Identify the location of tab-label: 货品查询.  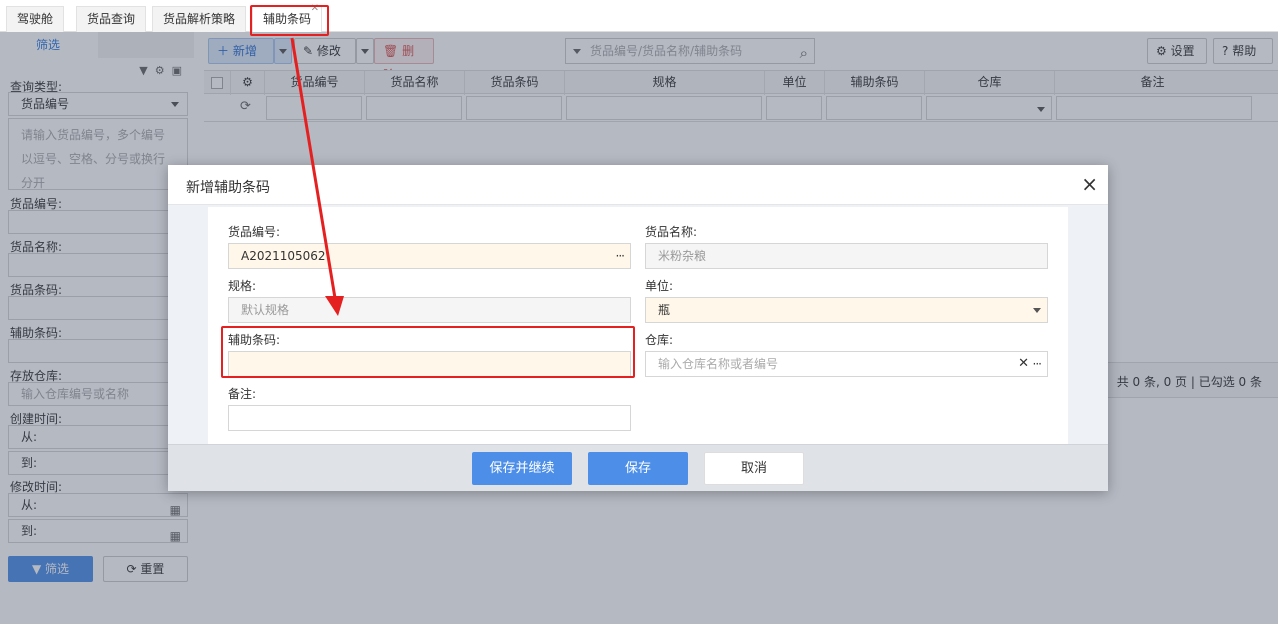
(111, 19).